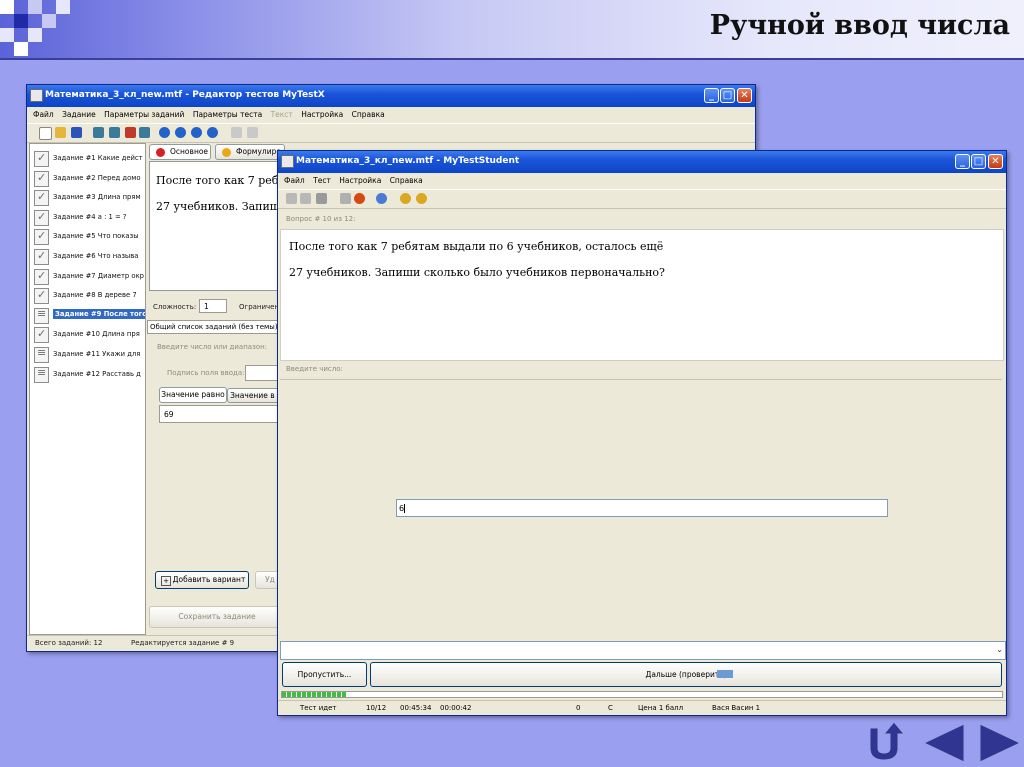 Image resolution: width=1024 pixels, height=767 pixels. Describe the element at coordinates (321, 198) in the screenshot. I see `cancel-icon` at that location.